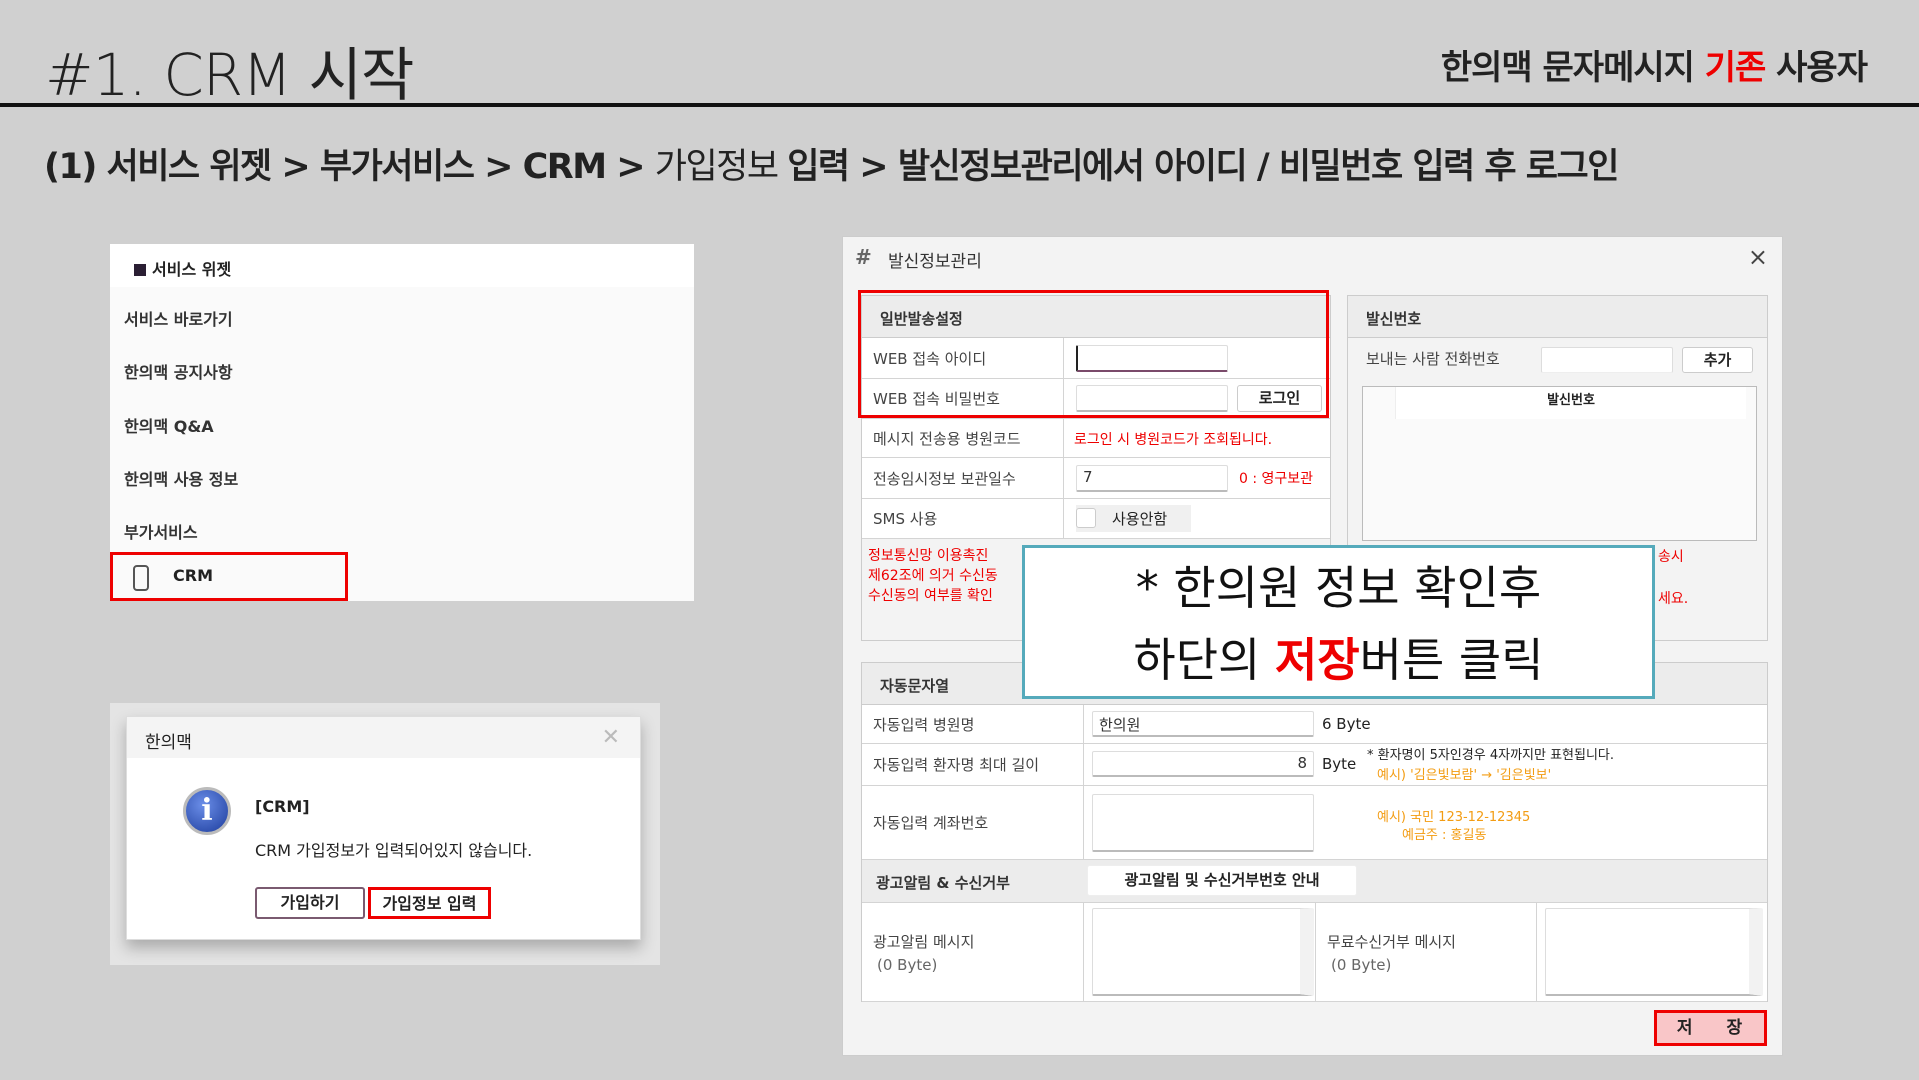  I want to click on ad-message-textarea, so click(1203, 952).